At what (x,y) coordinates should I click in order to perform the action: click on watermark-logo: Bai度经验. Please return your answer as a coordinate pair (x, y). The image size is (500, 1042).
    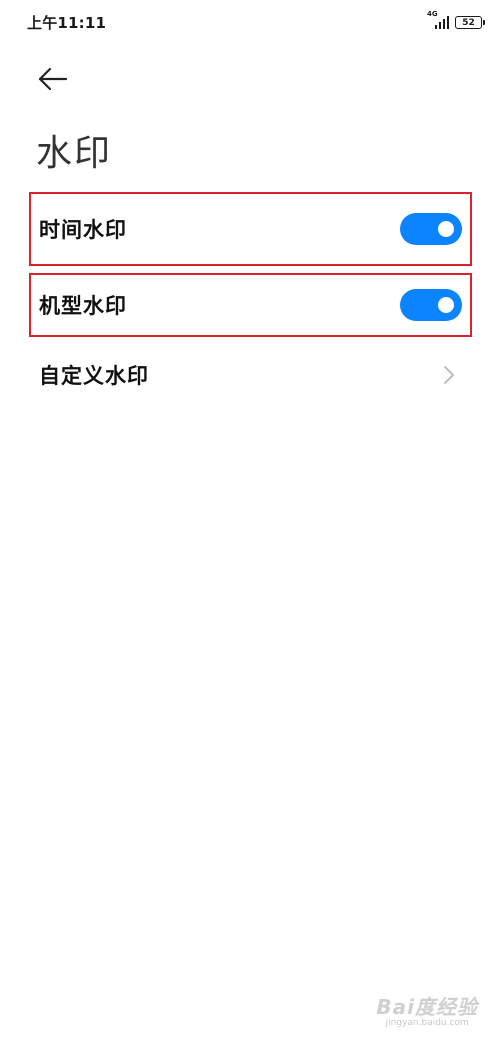
    Looking at the image, I should click on (427, 1007).